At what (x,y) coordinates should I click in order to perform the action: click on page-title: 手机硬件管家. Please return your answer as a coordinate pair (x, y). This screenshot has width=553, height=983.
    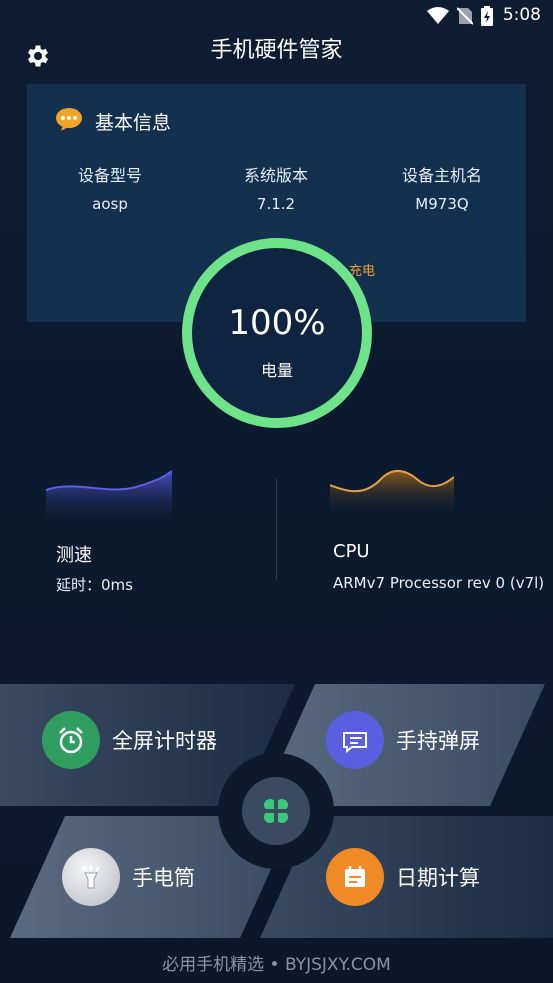
    Looking at the image, I should click on (276, 50).